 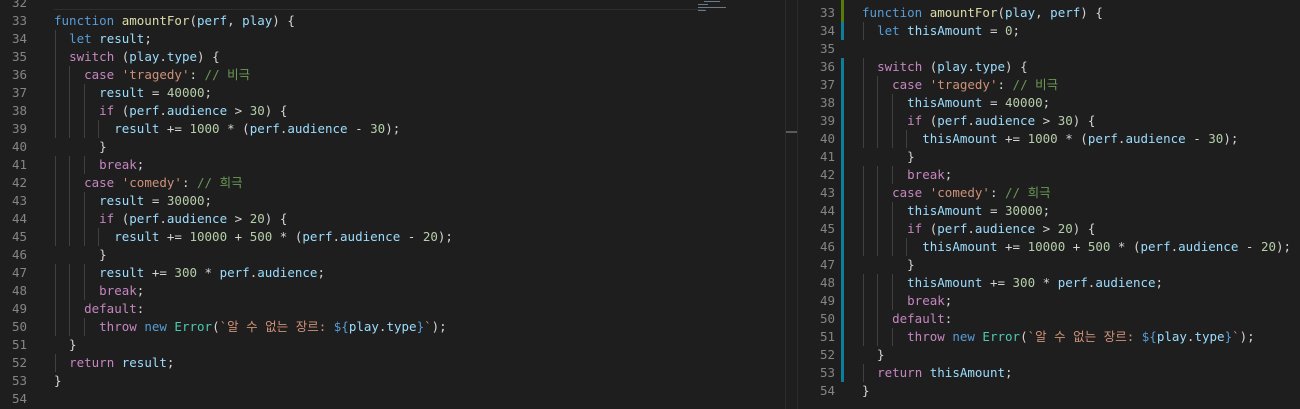 What do you see at coordinates (1024, 102) in the screenshot?
I see `code-token: 40000` at bounding box center [1024, 102].